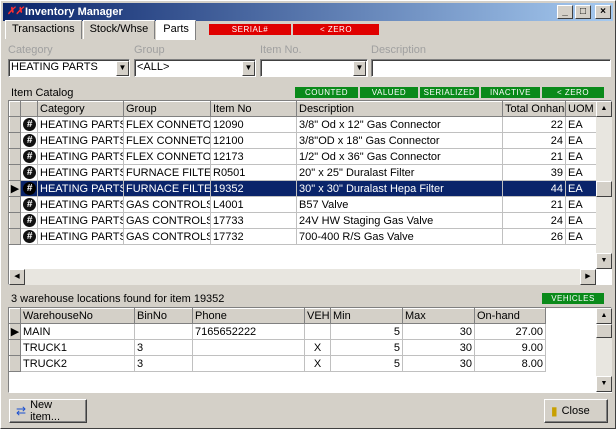 The width and height of the screenshot is (616, 429). What do you see at coordinates (308, 12) in the screenshot?
I see `title-bar: ✗✗ Inventory Manager _ □ ×` at bounding box center [308, 12].